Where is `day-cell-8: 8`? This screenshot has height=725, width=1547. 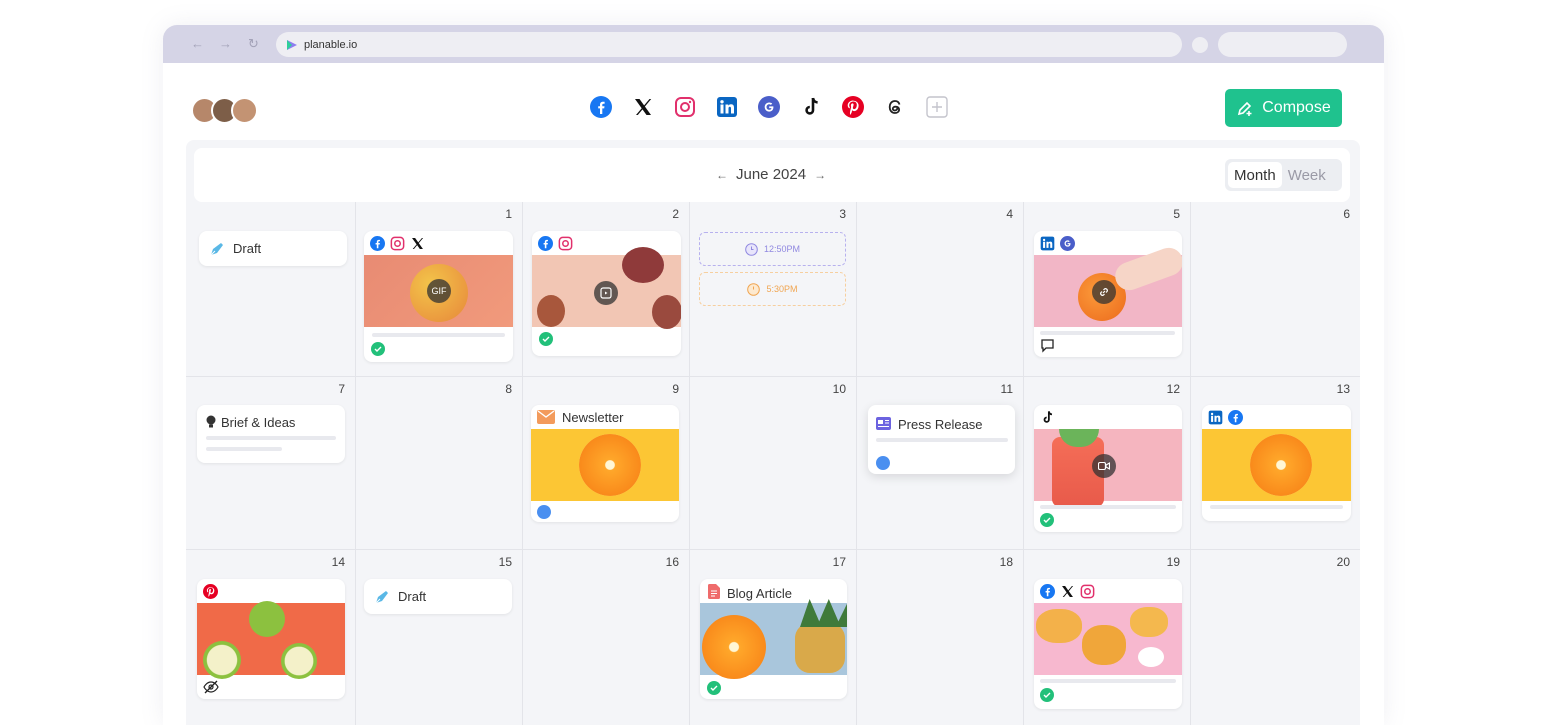 day-cell-8: 8 is located at coordinates (439, 463).